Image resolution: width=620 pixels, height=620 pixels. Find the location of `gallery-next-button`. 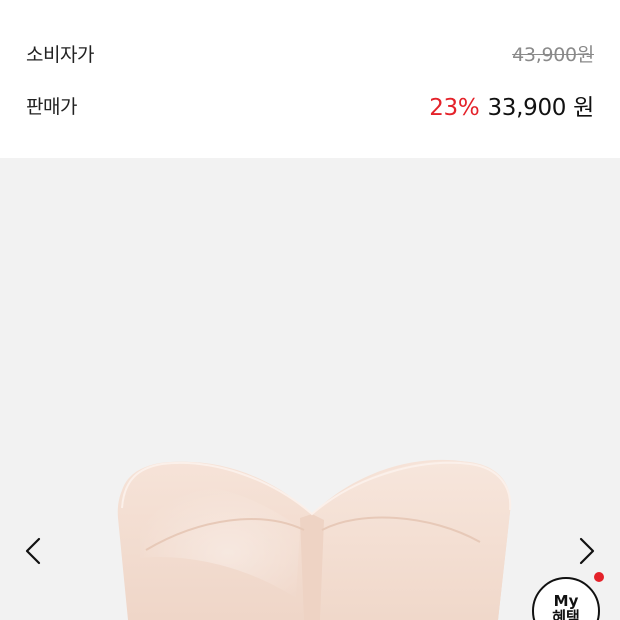

gallery-next-button is located at coordinates (587, 551).